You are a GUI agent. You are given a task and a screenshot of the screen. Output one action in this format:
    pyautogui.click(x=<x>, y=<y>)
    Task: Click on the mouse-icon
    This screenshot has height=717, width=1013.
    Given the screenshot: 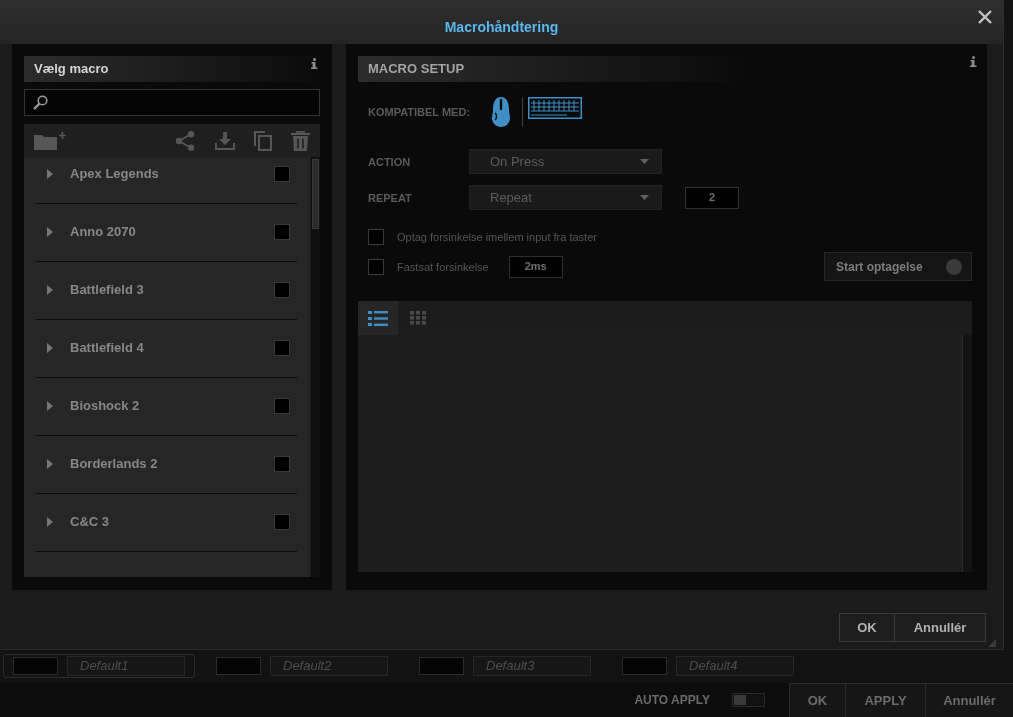 What is the action you would take?
    pyautogui.click(x=501, y=112)
    